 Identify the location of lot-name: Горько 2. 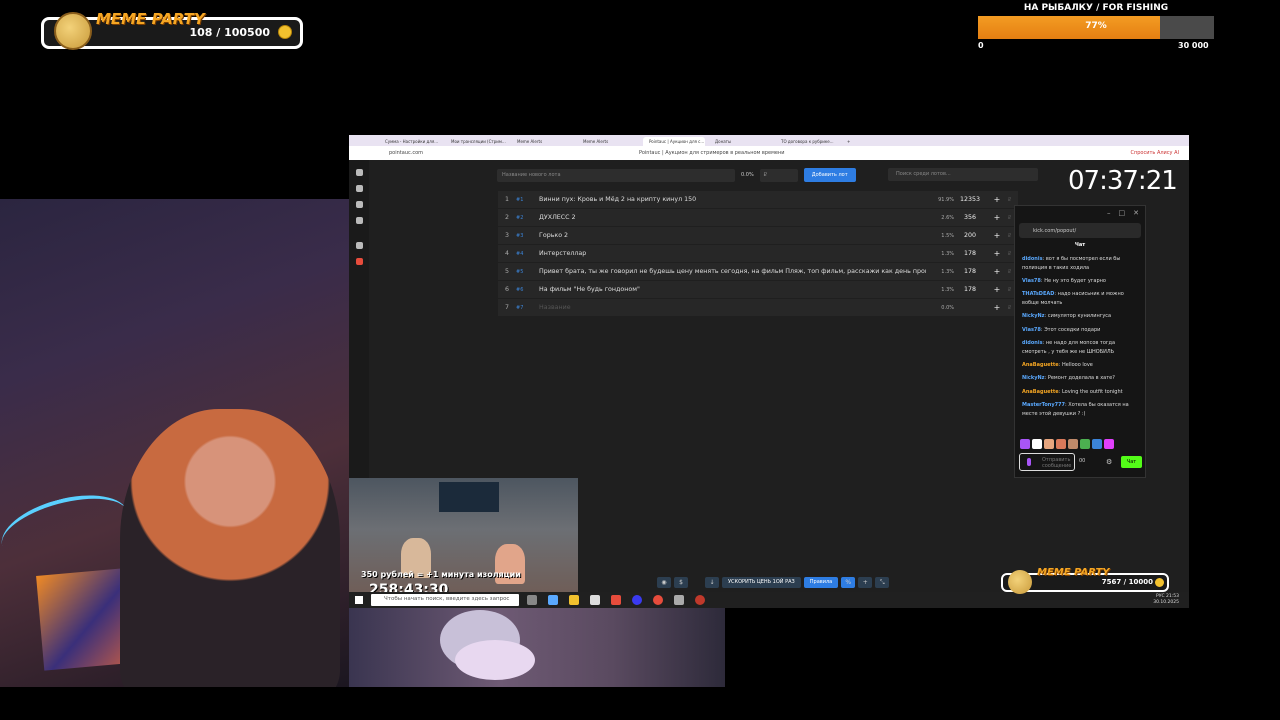
(732, 235).